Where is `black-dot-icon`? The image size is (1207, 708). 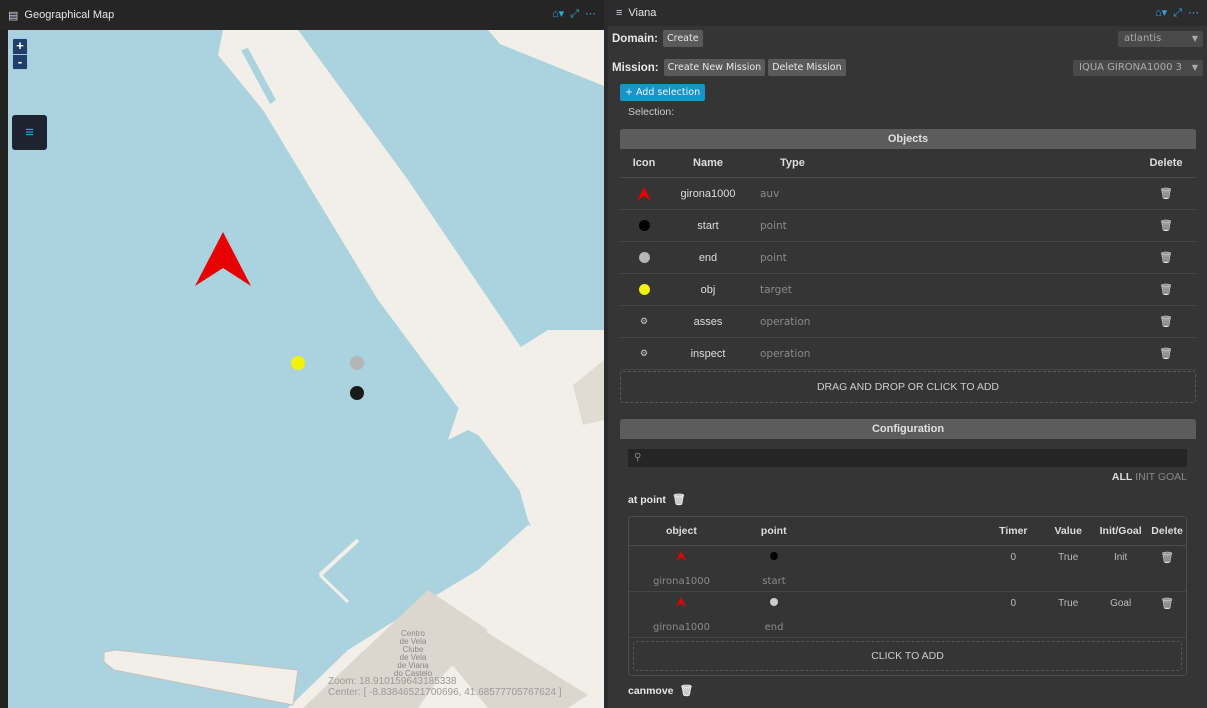 black-dot-icon is located at coordinates (773, 556).